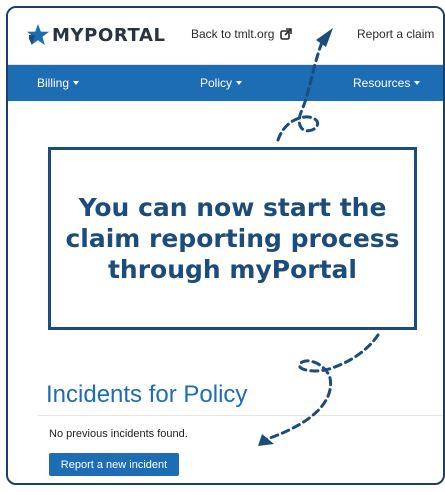  I want to click on nav-item-policy: Policy, so click(221, 83).